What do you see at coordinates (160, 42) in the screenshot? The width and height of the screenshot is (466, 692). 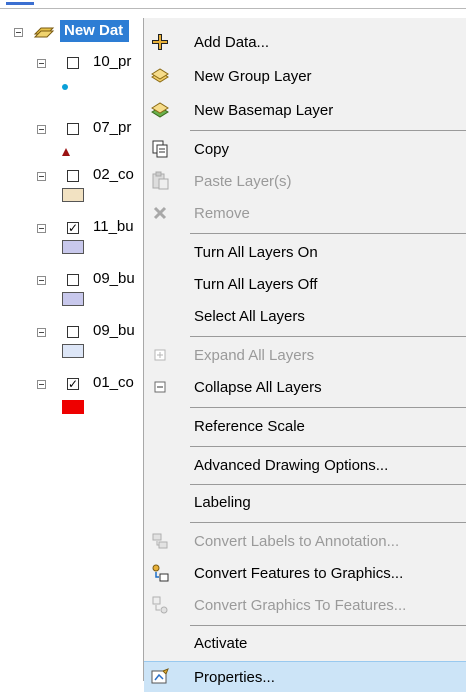 I see `add-icon` at bounding box center [160, 42].